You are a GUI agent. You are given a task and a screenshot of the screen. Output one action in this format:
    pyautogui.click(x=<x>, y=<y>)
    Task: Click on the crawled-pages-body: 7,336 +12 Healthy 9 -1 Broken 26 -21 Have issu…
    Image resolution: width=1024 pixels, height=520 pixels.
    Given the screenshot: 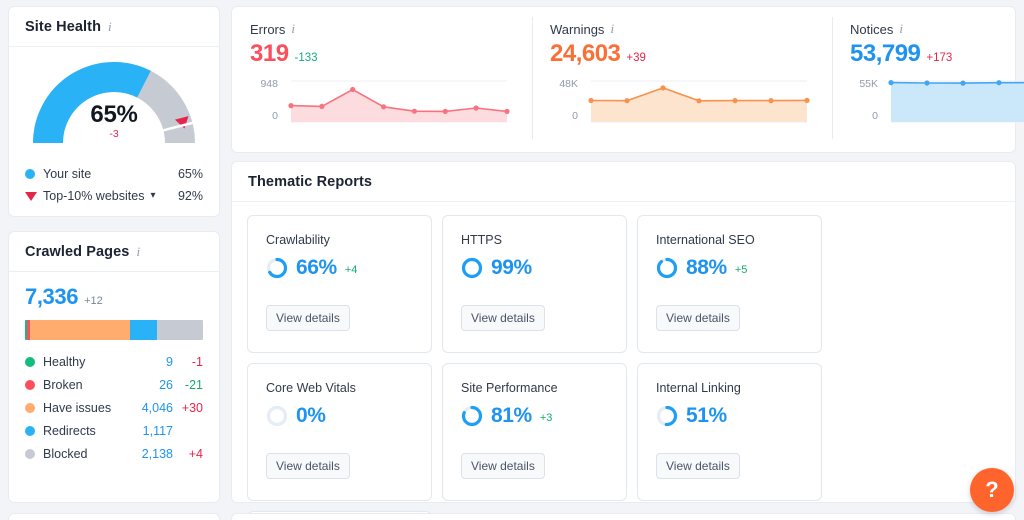 What is the action you would take?
    pyautogui.click(x=114, y=368)
    